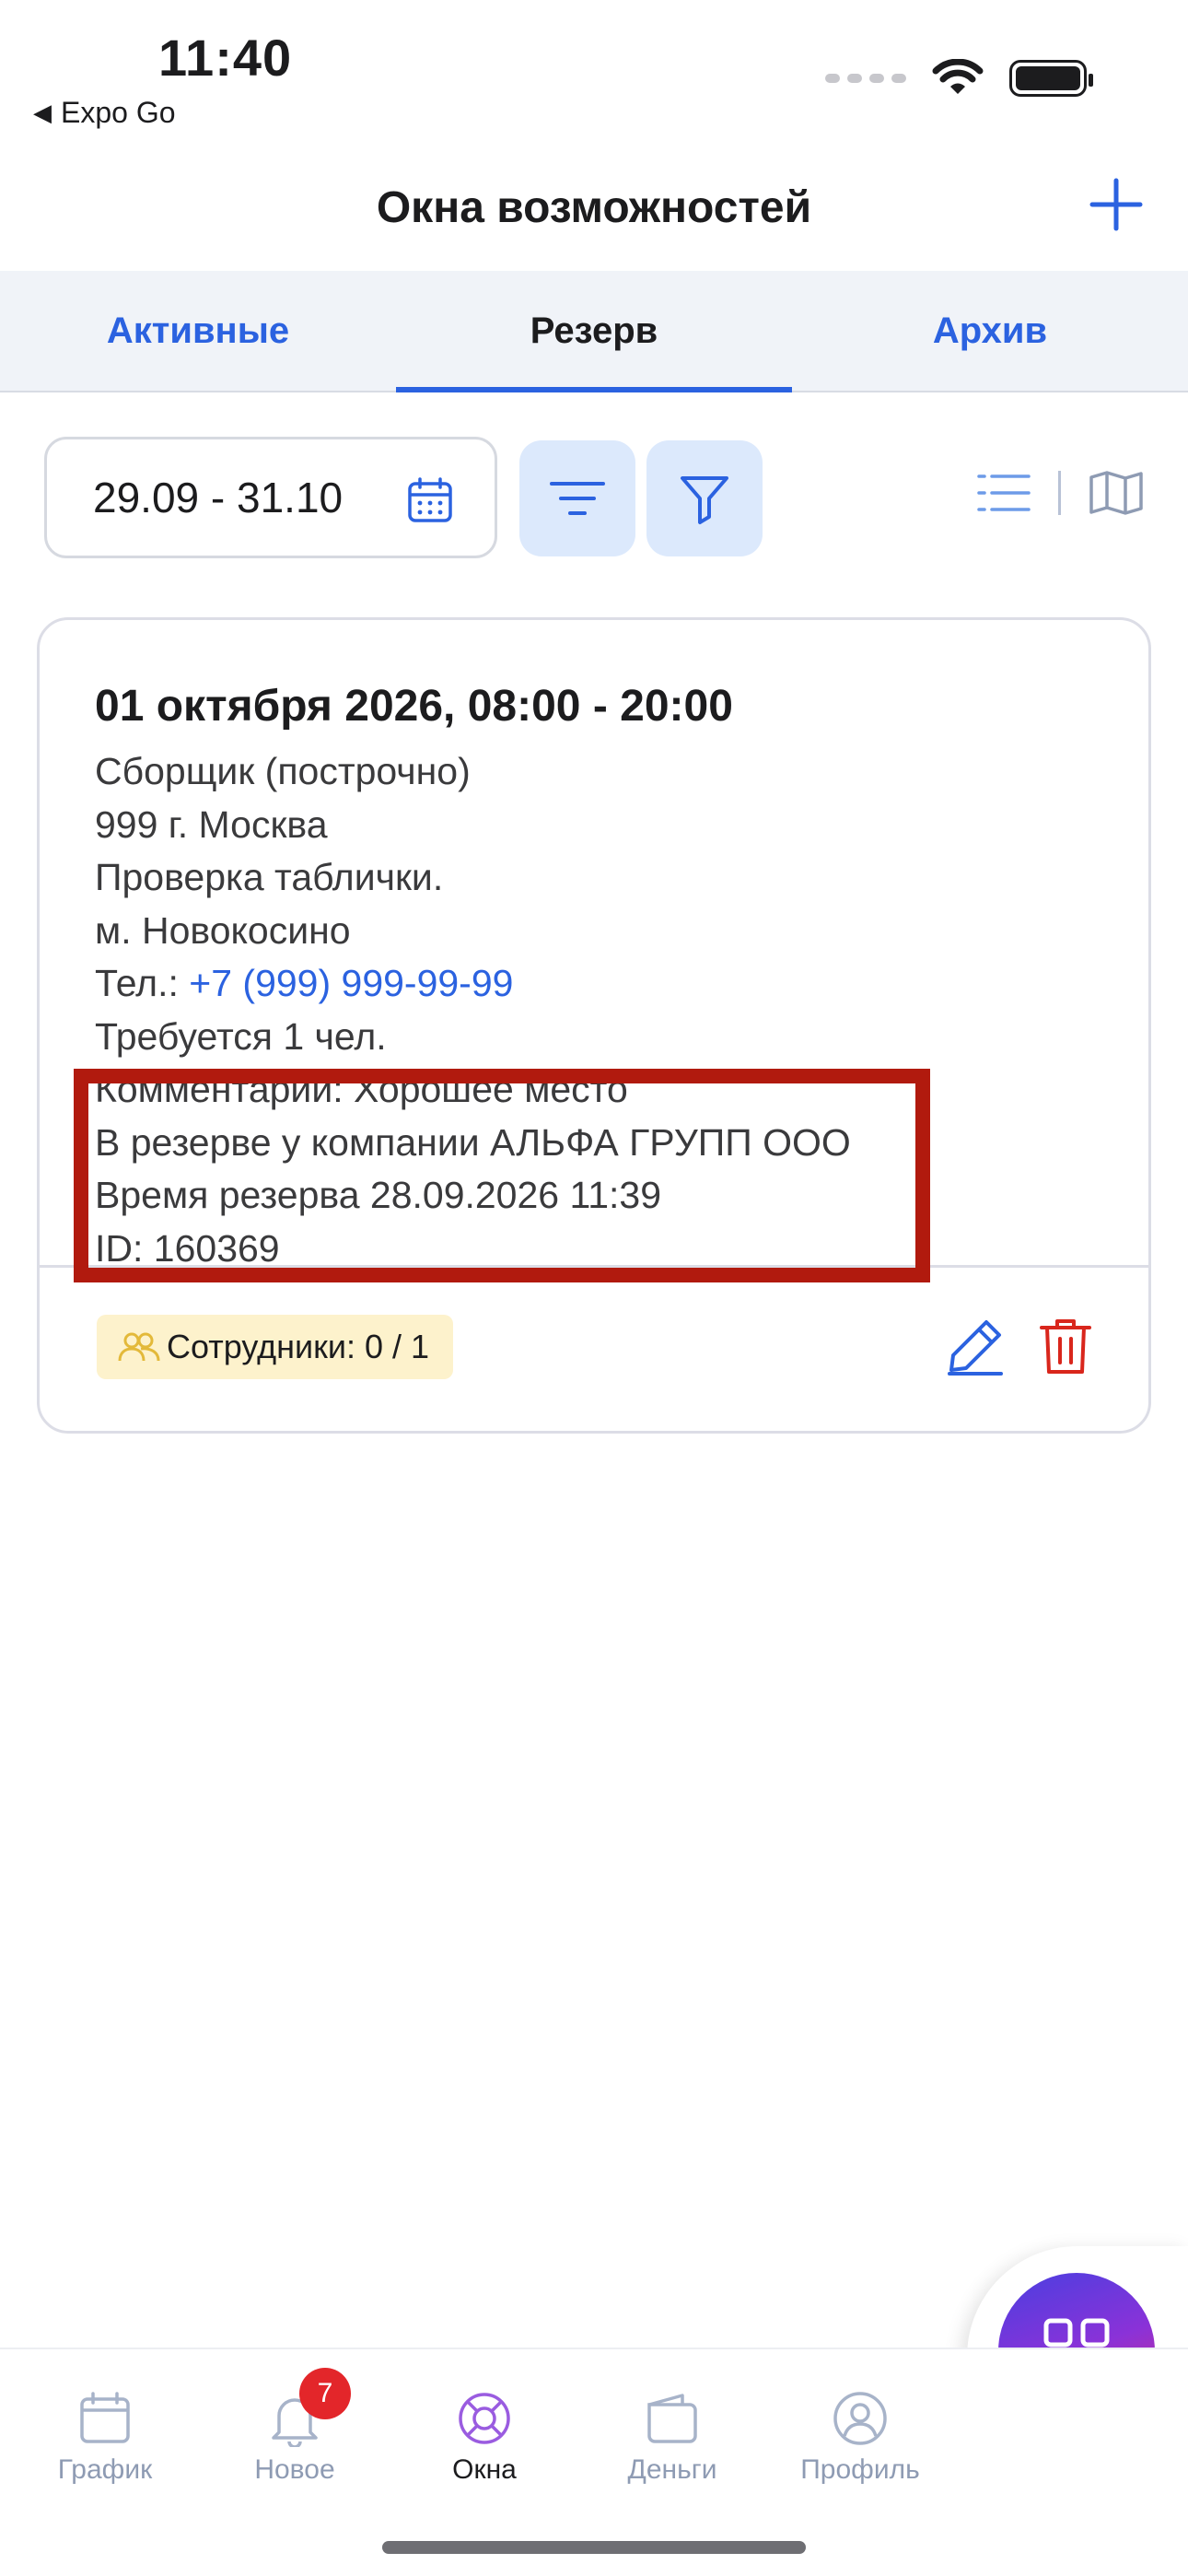 This screenshot has width=1188, height=2576. What do you see at coordinates (1065, 1346) in the screenshot?
I see `trash-icon` at bounding box center [1065, 1346].